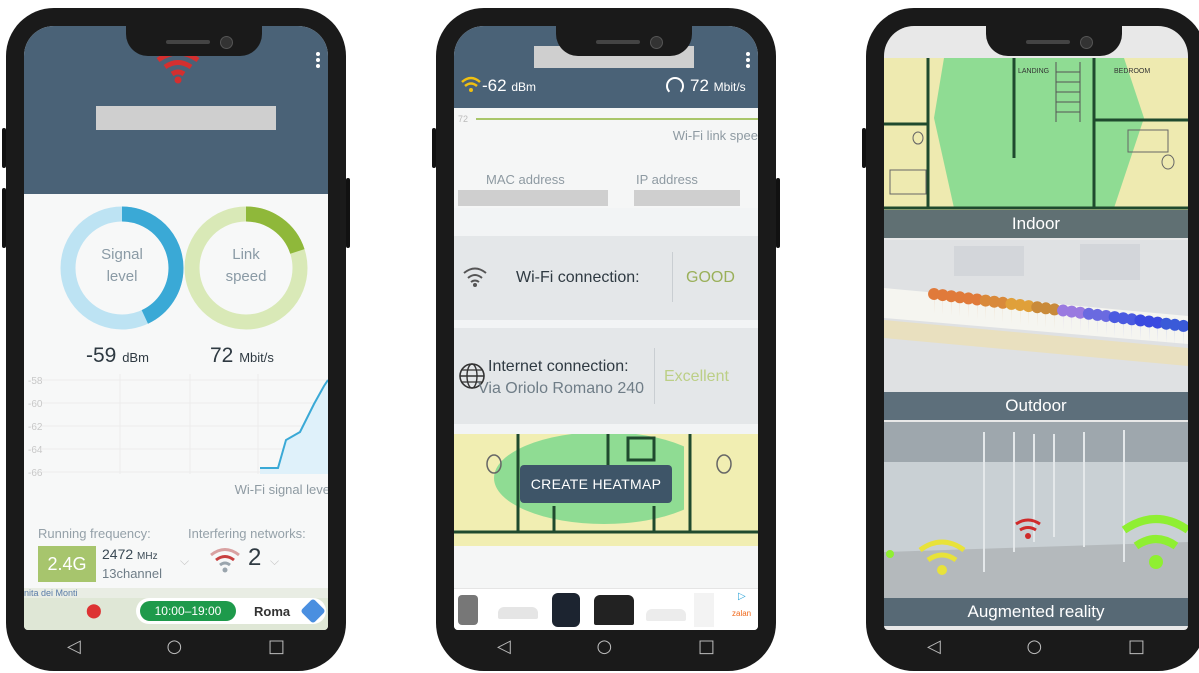 This screenshot has width=1199, height=673. I want to click on y-tick: -66, so click(35, 473).